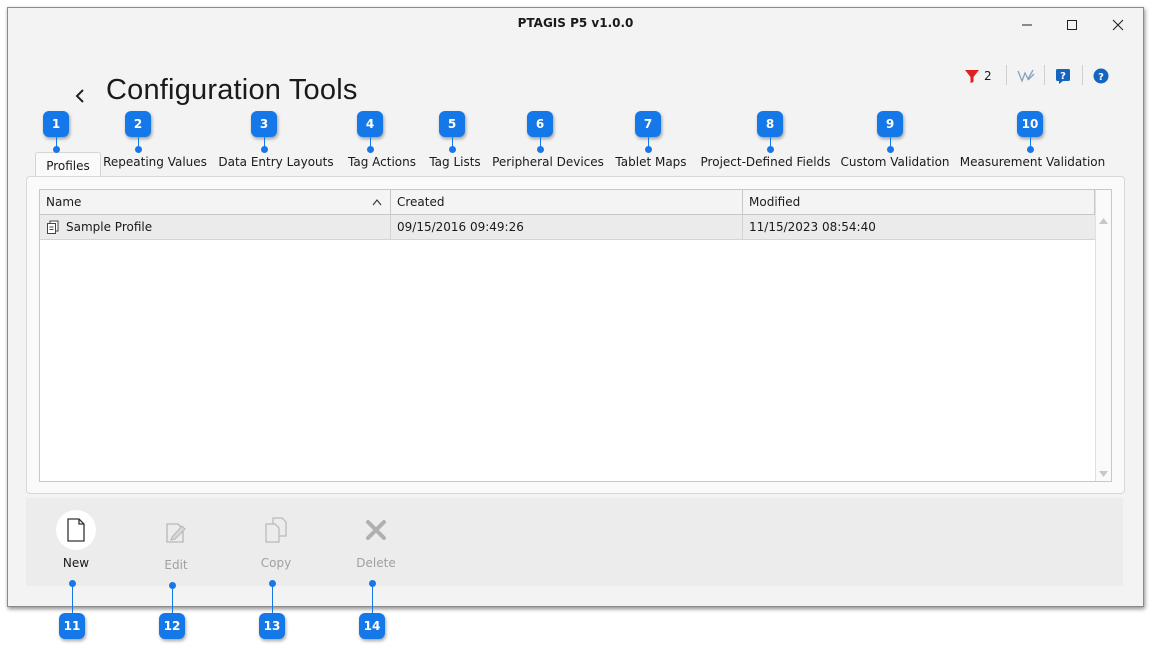  Describe the element at coordinates (382, 162) in the screenshot. I see `tab-tag-actions: Tag Actions` at that location.